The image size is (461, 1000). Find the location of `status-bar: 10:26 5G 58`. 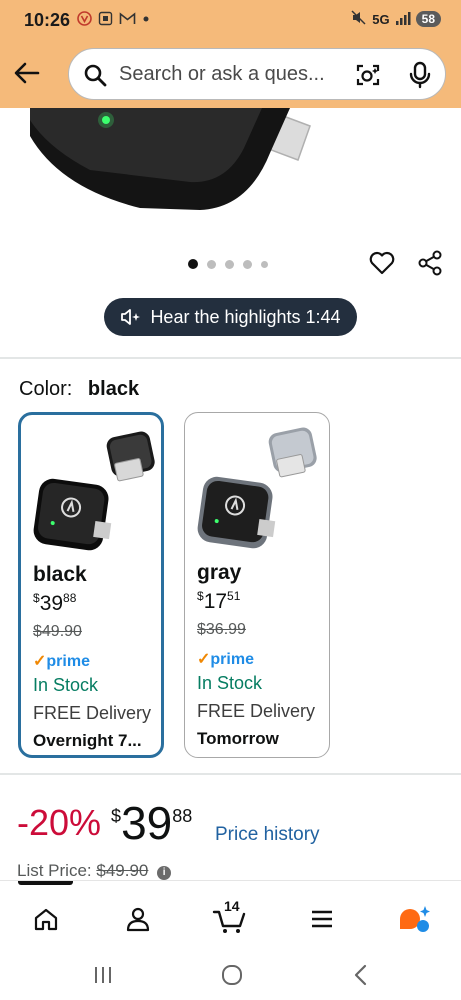

status-bar: 10:26 5G 58 is located at coordinates (230, 20).